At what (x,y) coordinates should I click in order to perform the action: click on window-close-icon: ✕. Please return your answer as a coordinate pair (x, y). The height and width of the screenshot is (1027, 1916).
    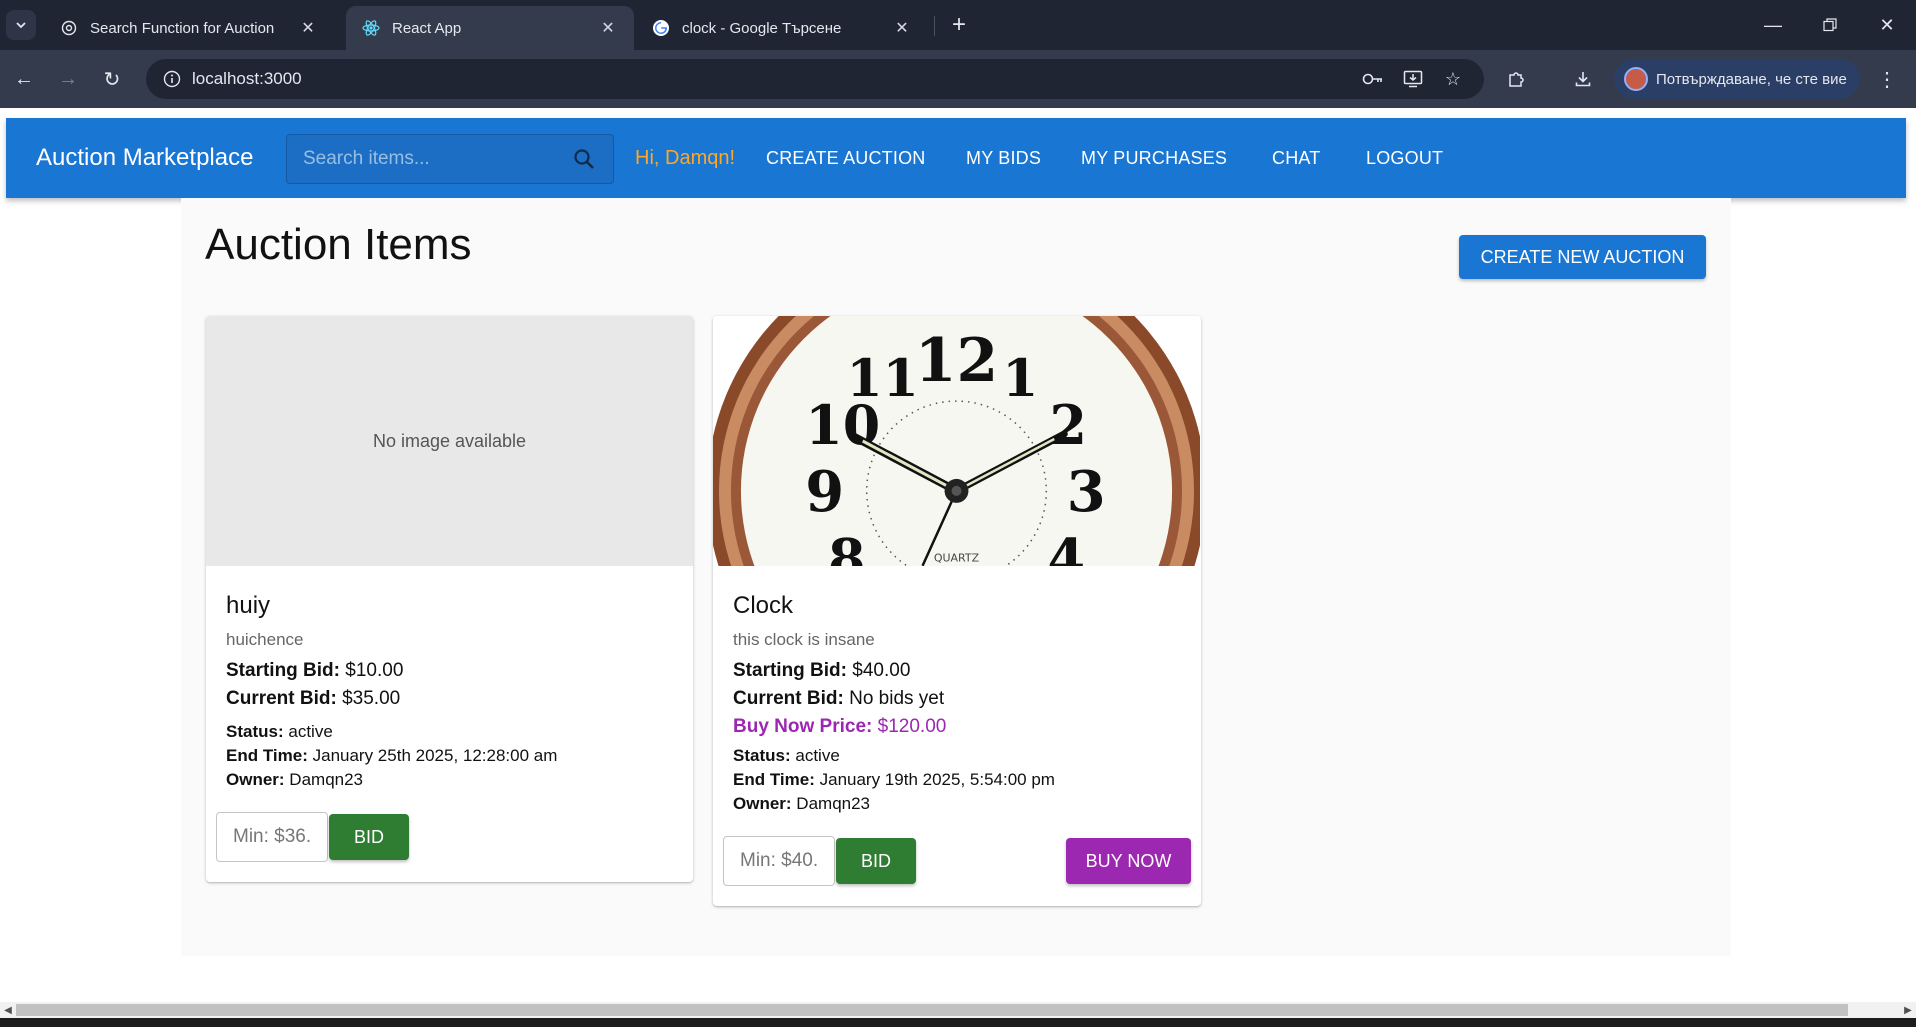
    Looking at the image, I should click on (1887, 25).